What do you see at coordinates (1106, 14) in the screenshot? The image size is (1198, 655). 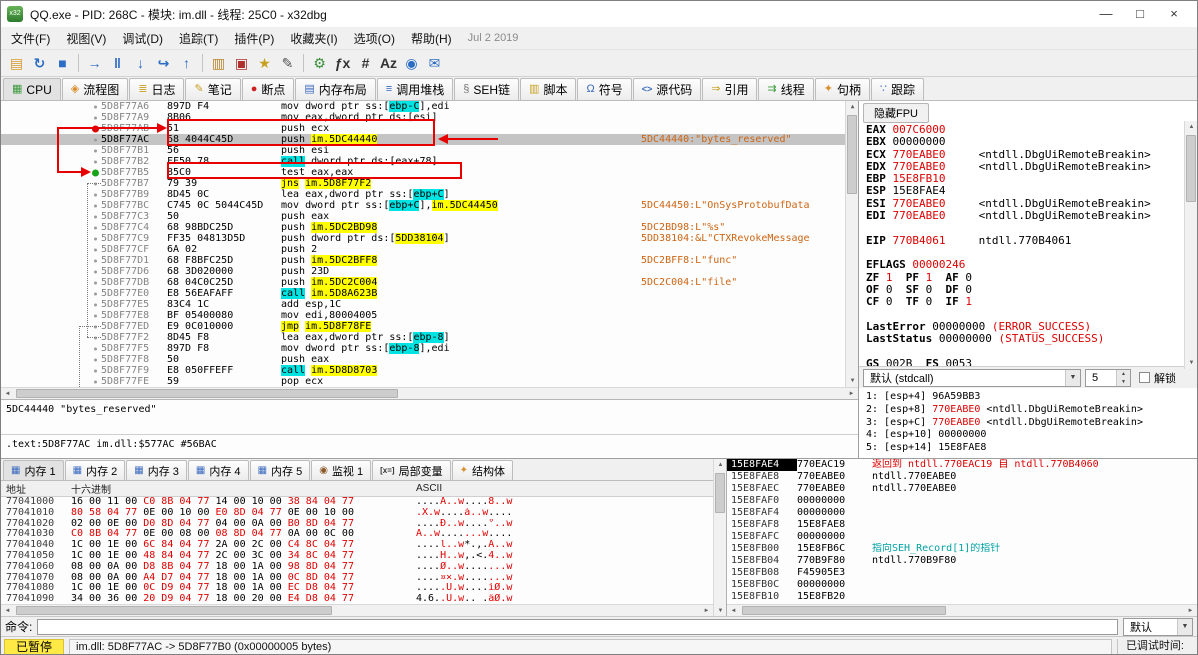 I see `minimize-button: —` at bounding box center [1106, 14].